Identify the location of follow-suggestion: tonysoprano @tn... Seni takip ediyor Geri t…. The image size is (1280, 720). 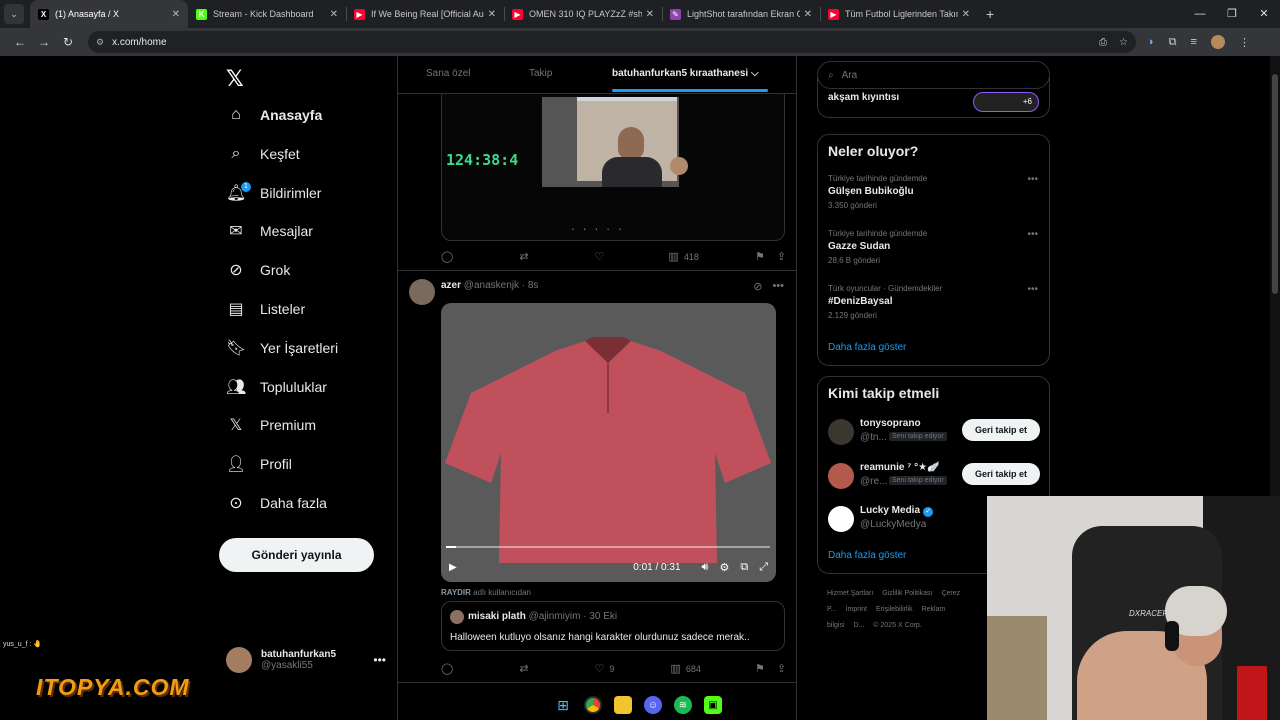
(934, 431).